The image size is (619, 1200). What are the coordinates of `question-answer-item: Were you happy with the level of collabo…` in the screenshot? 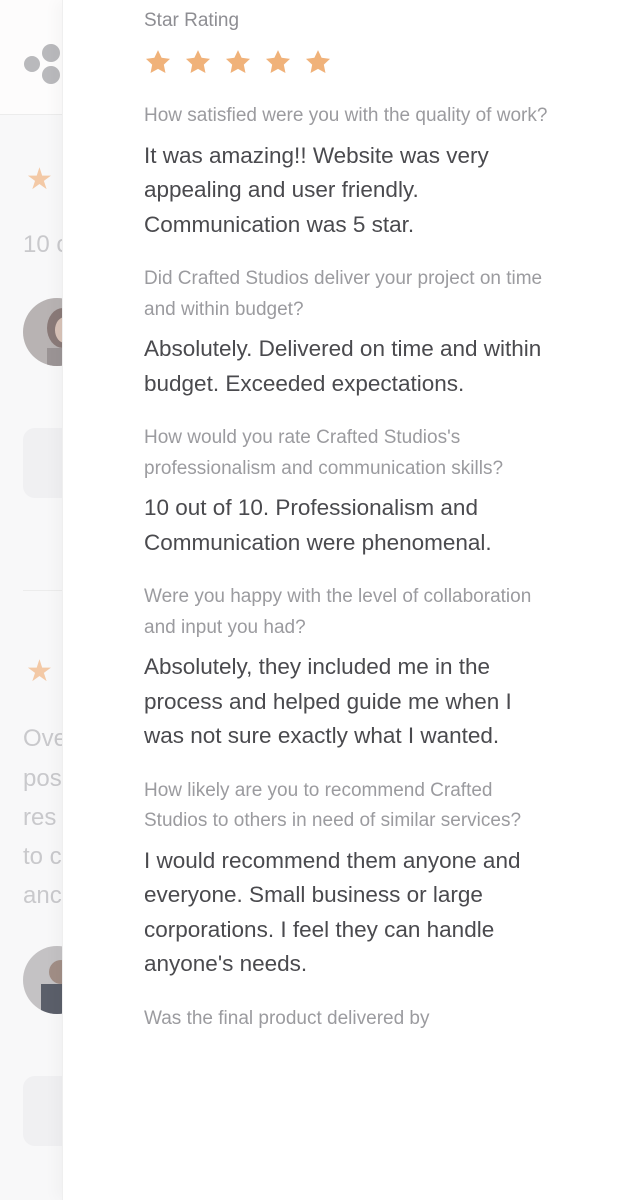 It's located at (349, 668).